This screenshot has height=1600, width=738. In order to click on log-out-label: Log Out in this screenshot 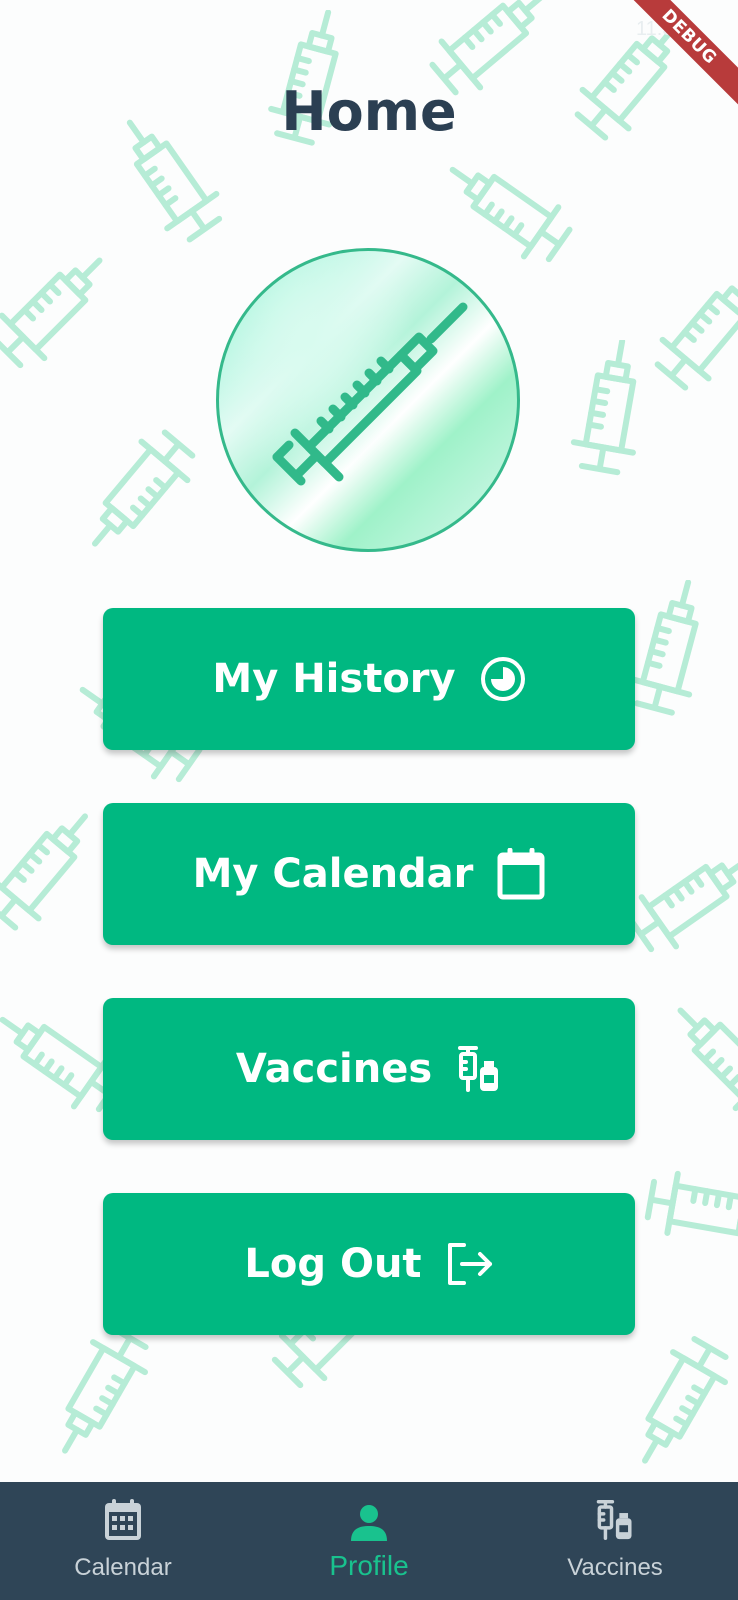, I will do `click(333, 1264)`.